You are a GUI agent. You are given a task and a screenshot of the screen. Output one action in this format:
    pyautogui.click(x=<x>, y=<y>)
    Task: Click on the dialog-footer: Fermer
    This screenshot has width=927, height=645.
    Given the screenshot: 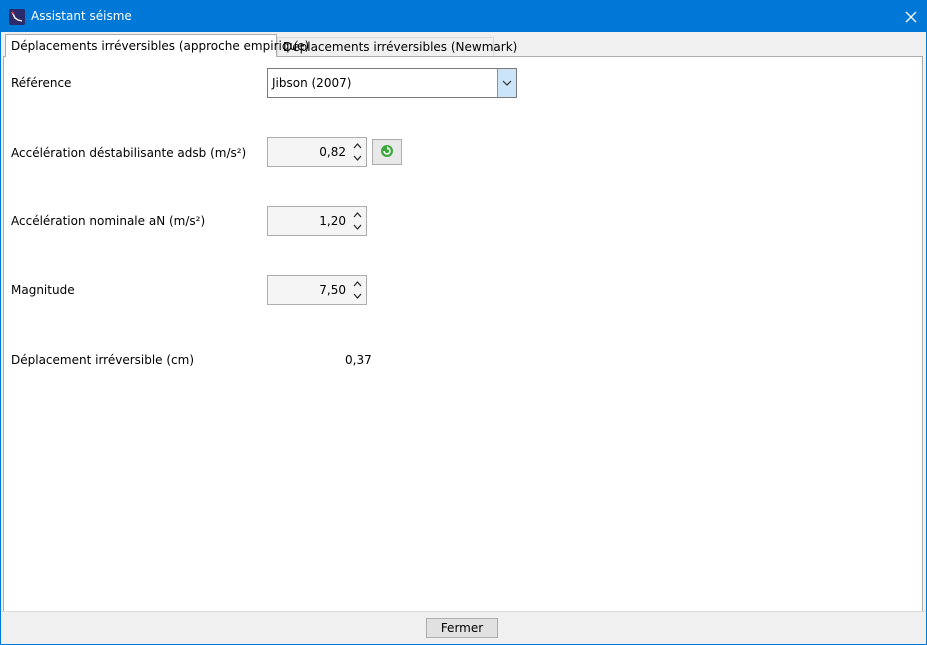 What is the action you would take?
    pyautogui.click(x=463, y=627)
    